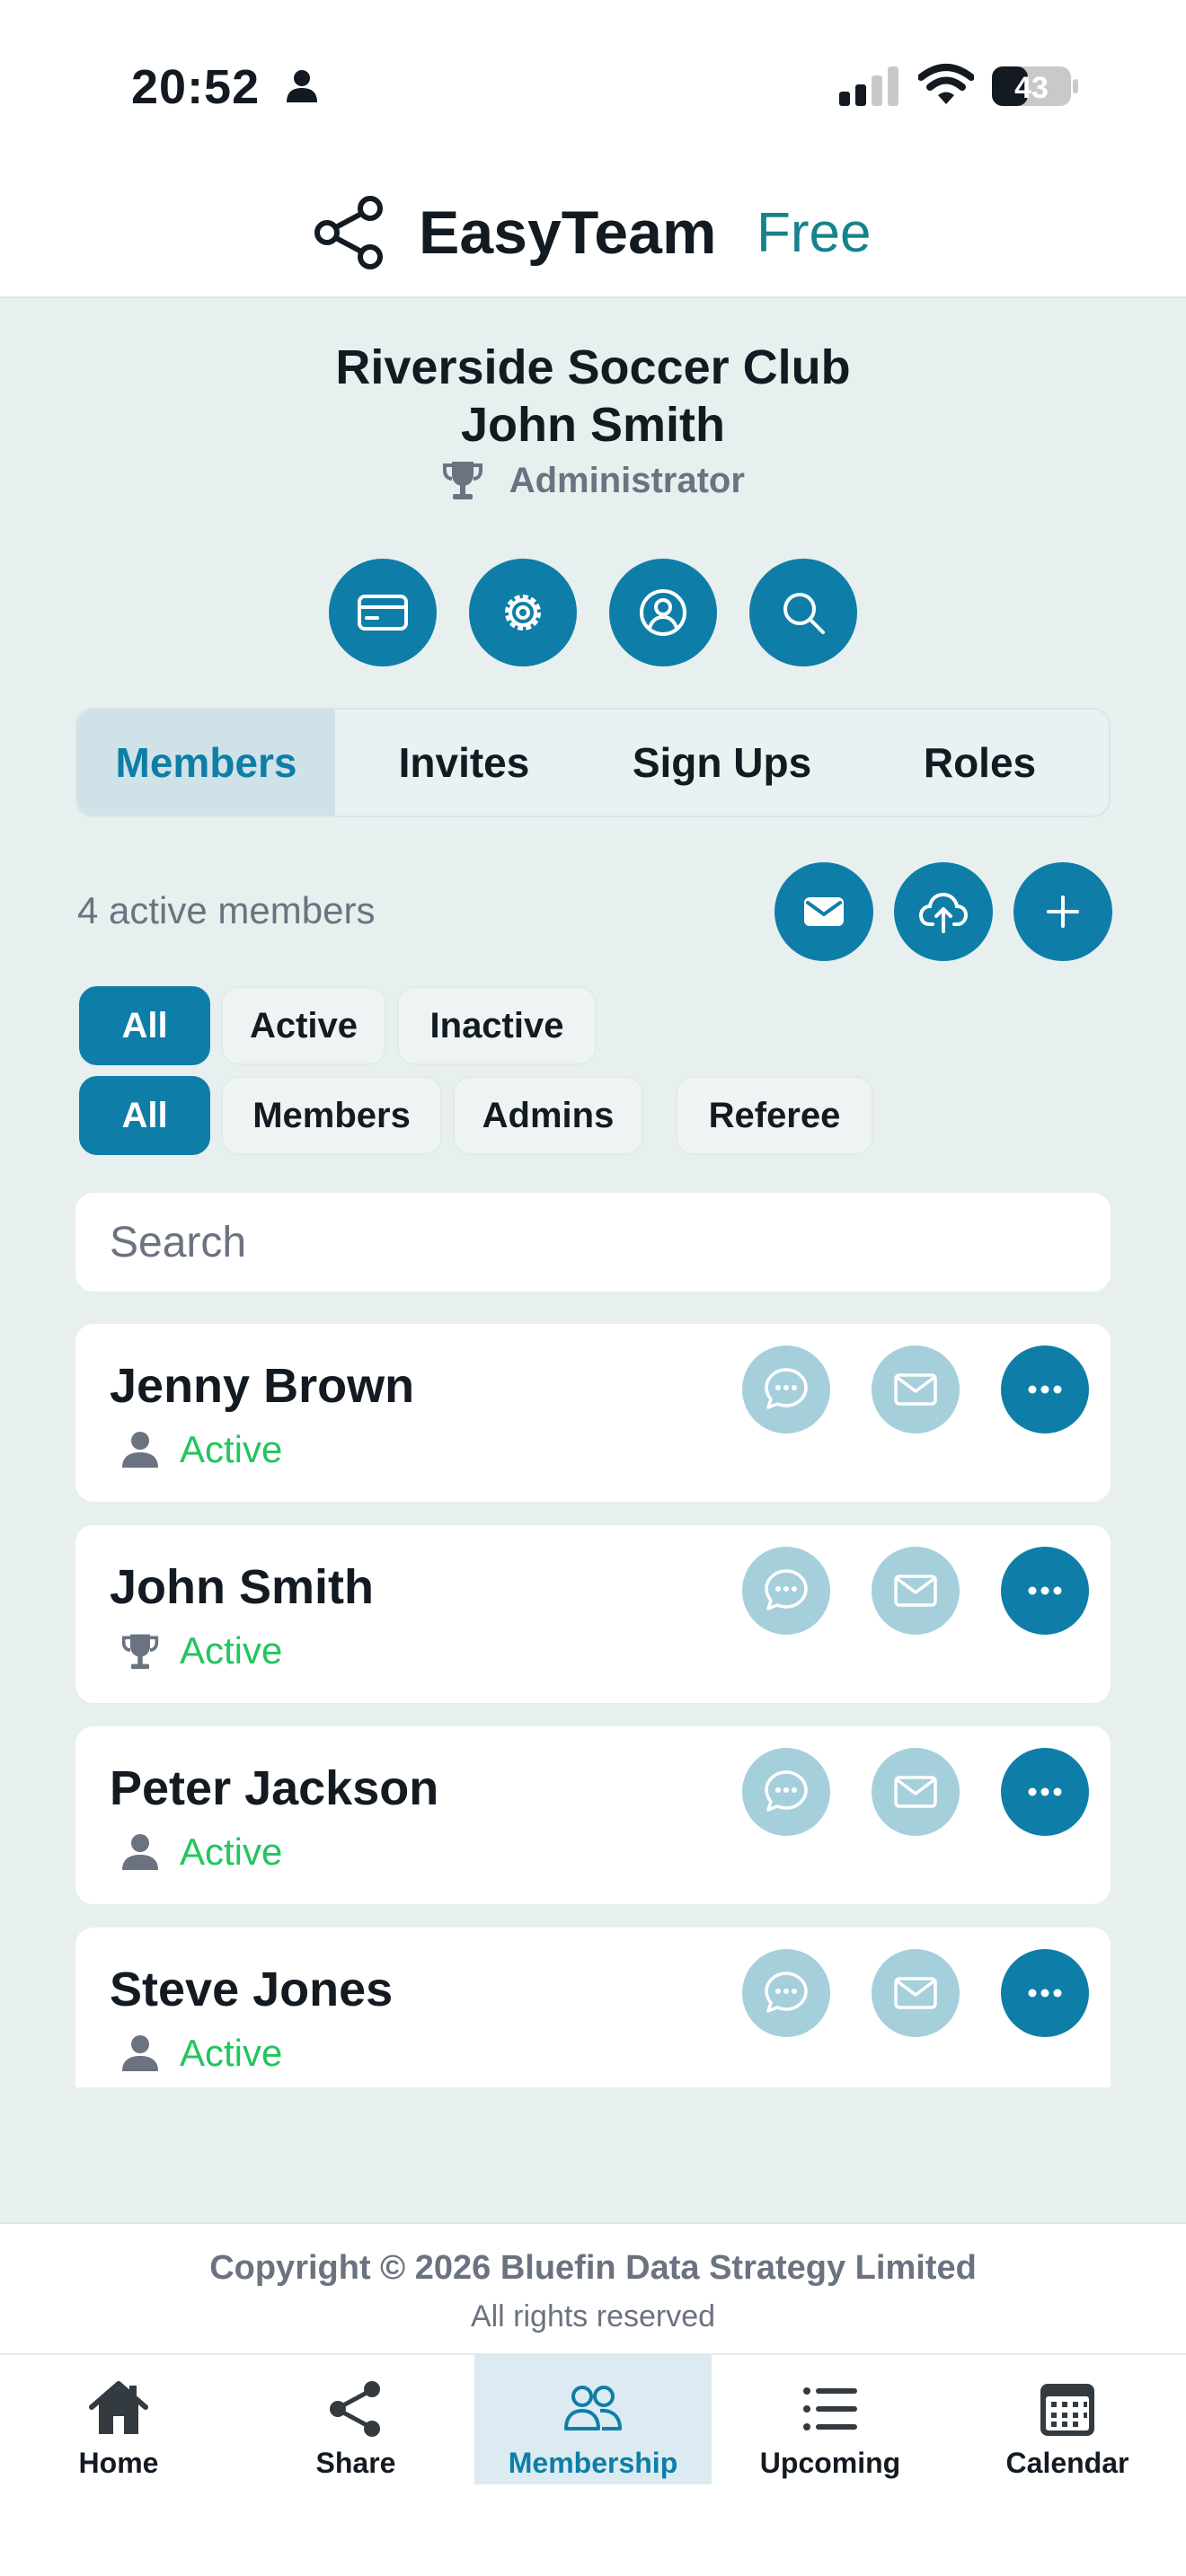  I want to click on battery-level: 43, so click(1031, 88).